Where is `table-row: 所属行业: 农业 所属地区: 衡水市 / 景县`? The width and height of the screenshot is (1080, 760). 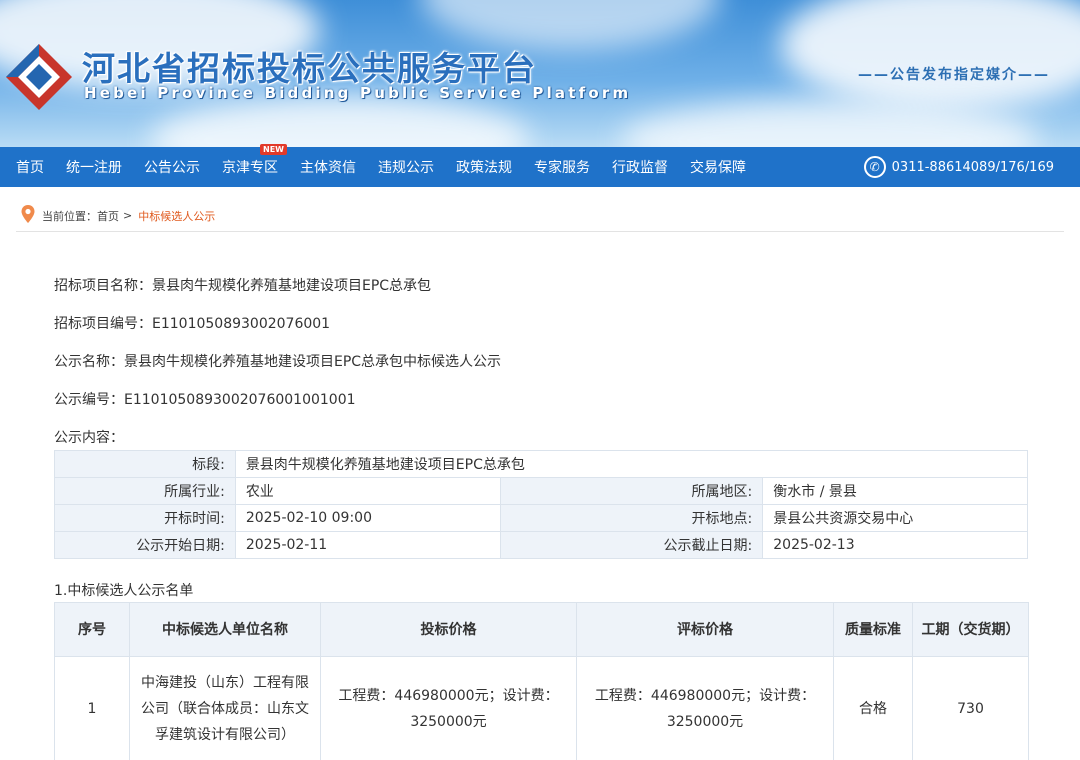 table-row: 所属行业: 农业 所属地区: 衡水市 / 景县 is located at coordinates (541, 491).